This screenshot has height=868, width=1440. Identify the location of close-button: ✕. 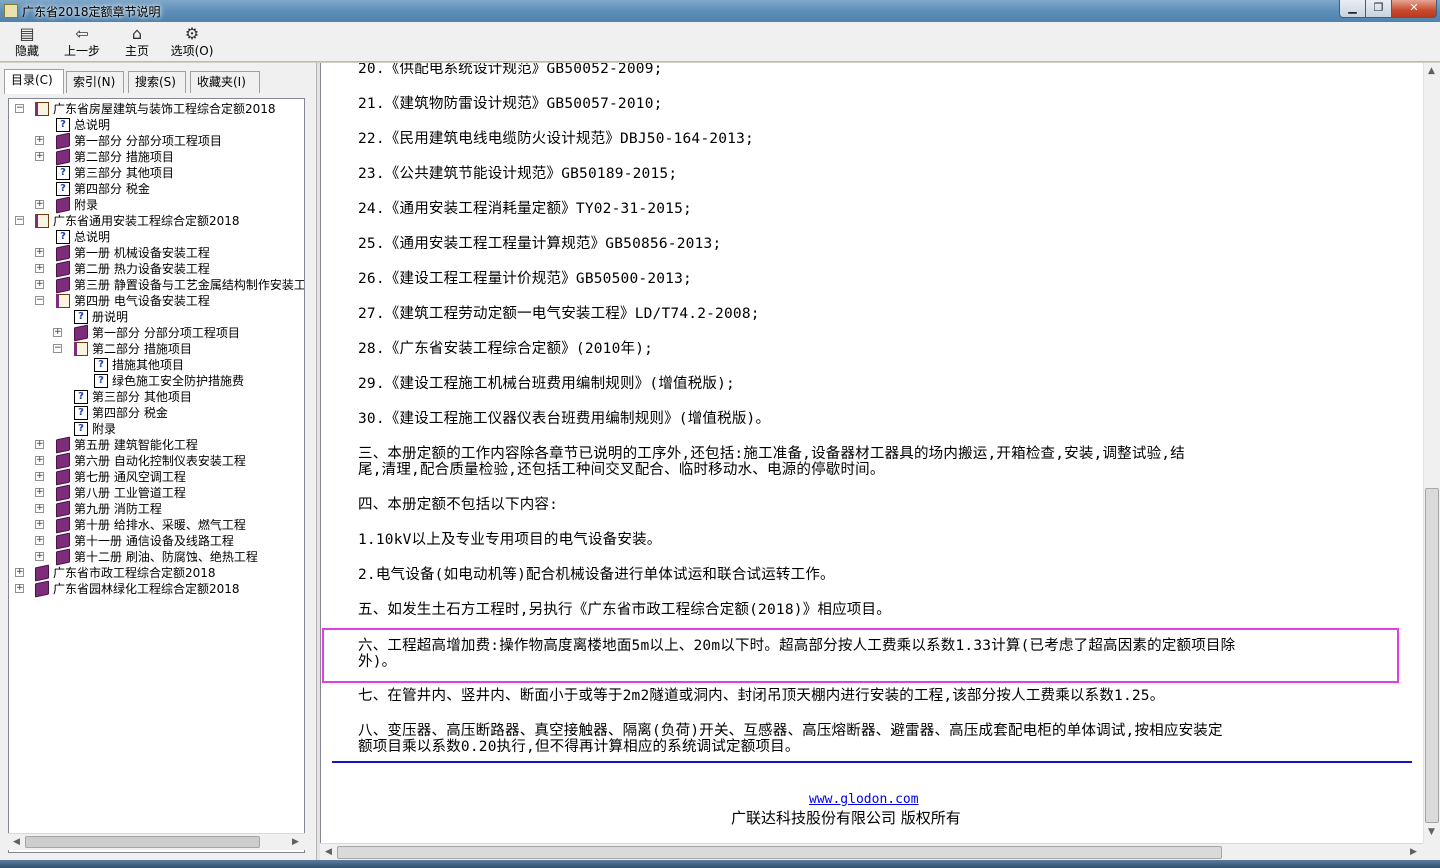
(1414, 9).